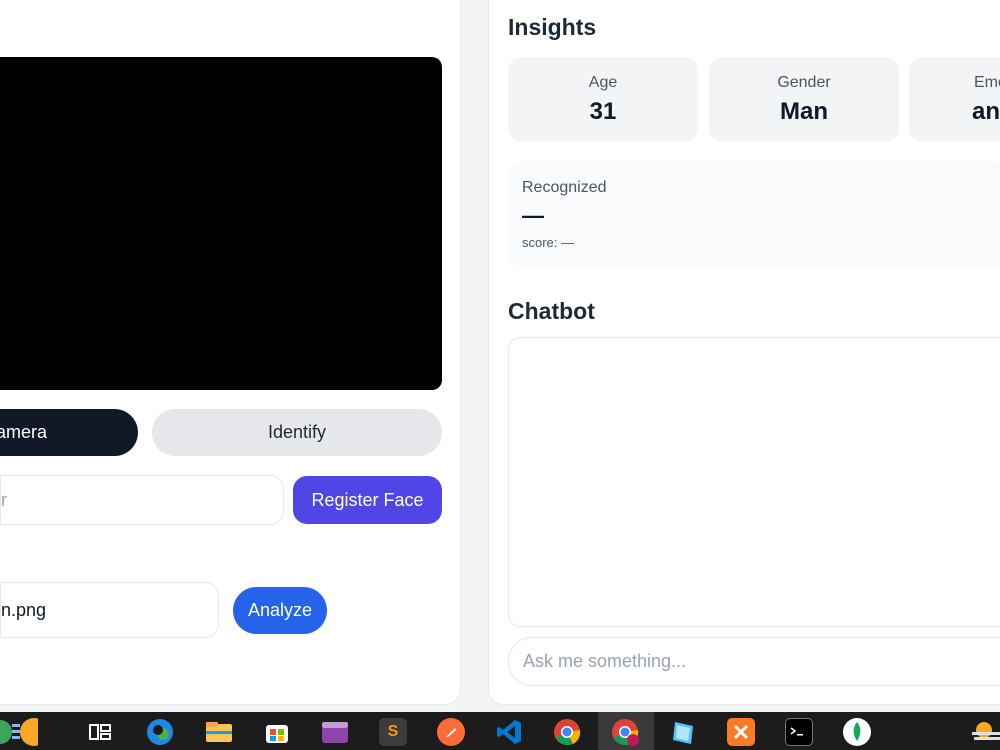  What do you see at coordinates (509, 732) in the screenshot?
I see `vscode-icon` at bounding box center [509, 732].